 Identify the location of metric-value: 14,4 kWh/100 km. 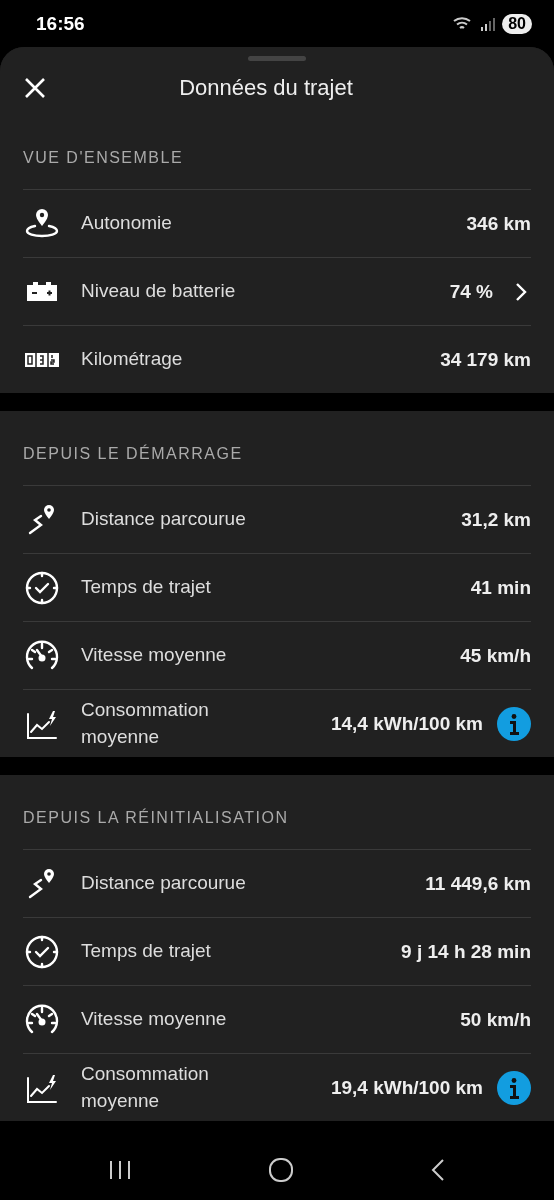
(406, 723).